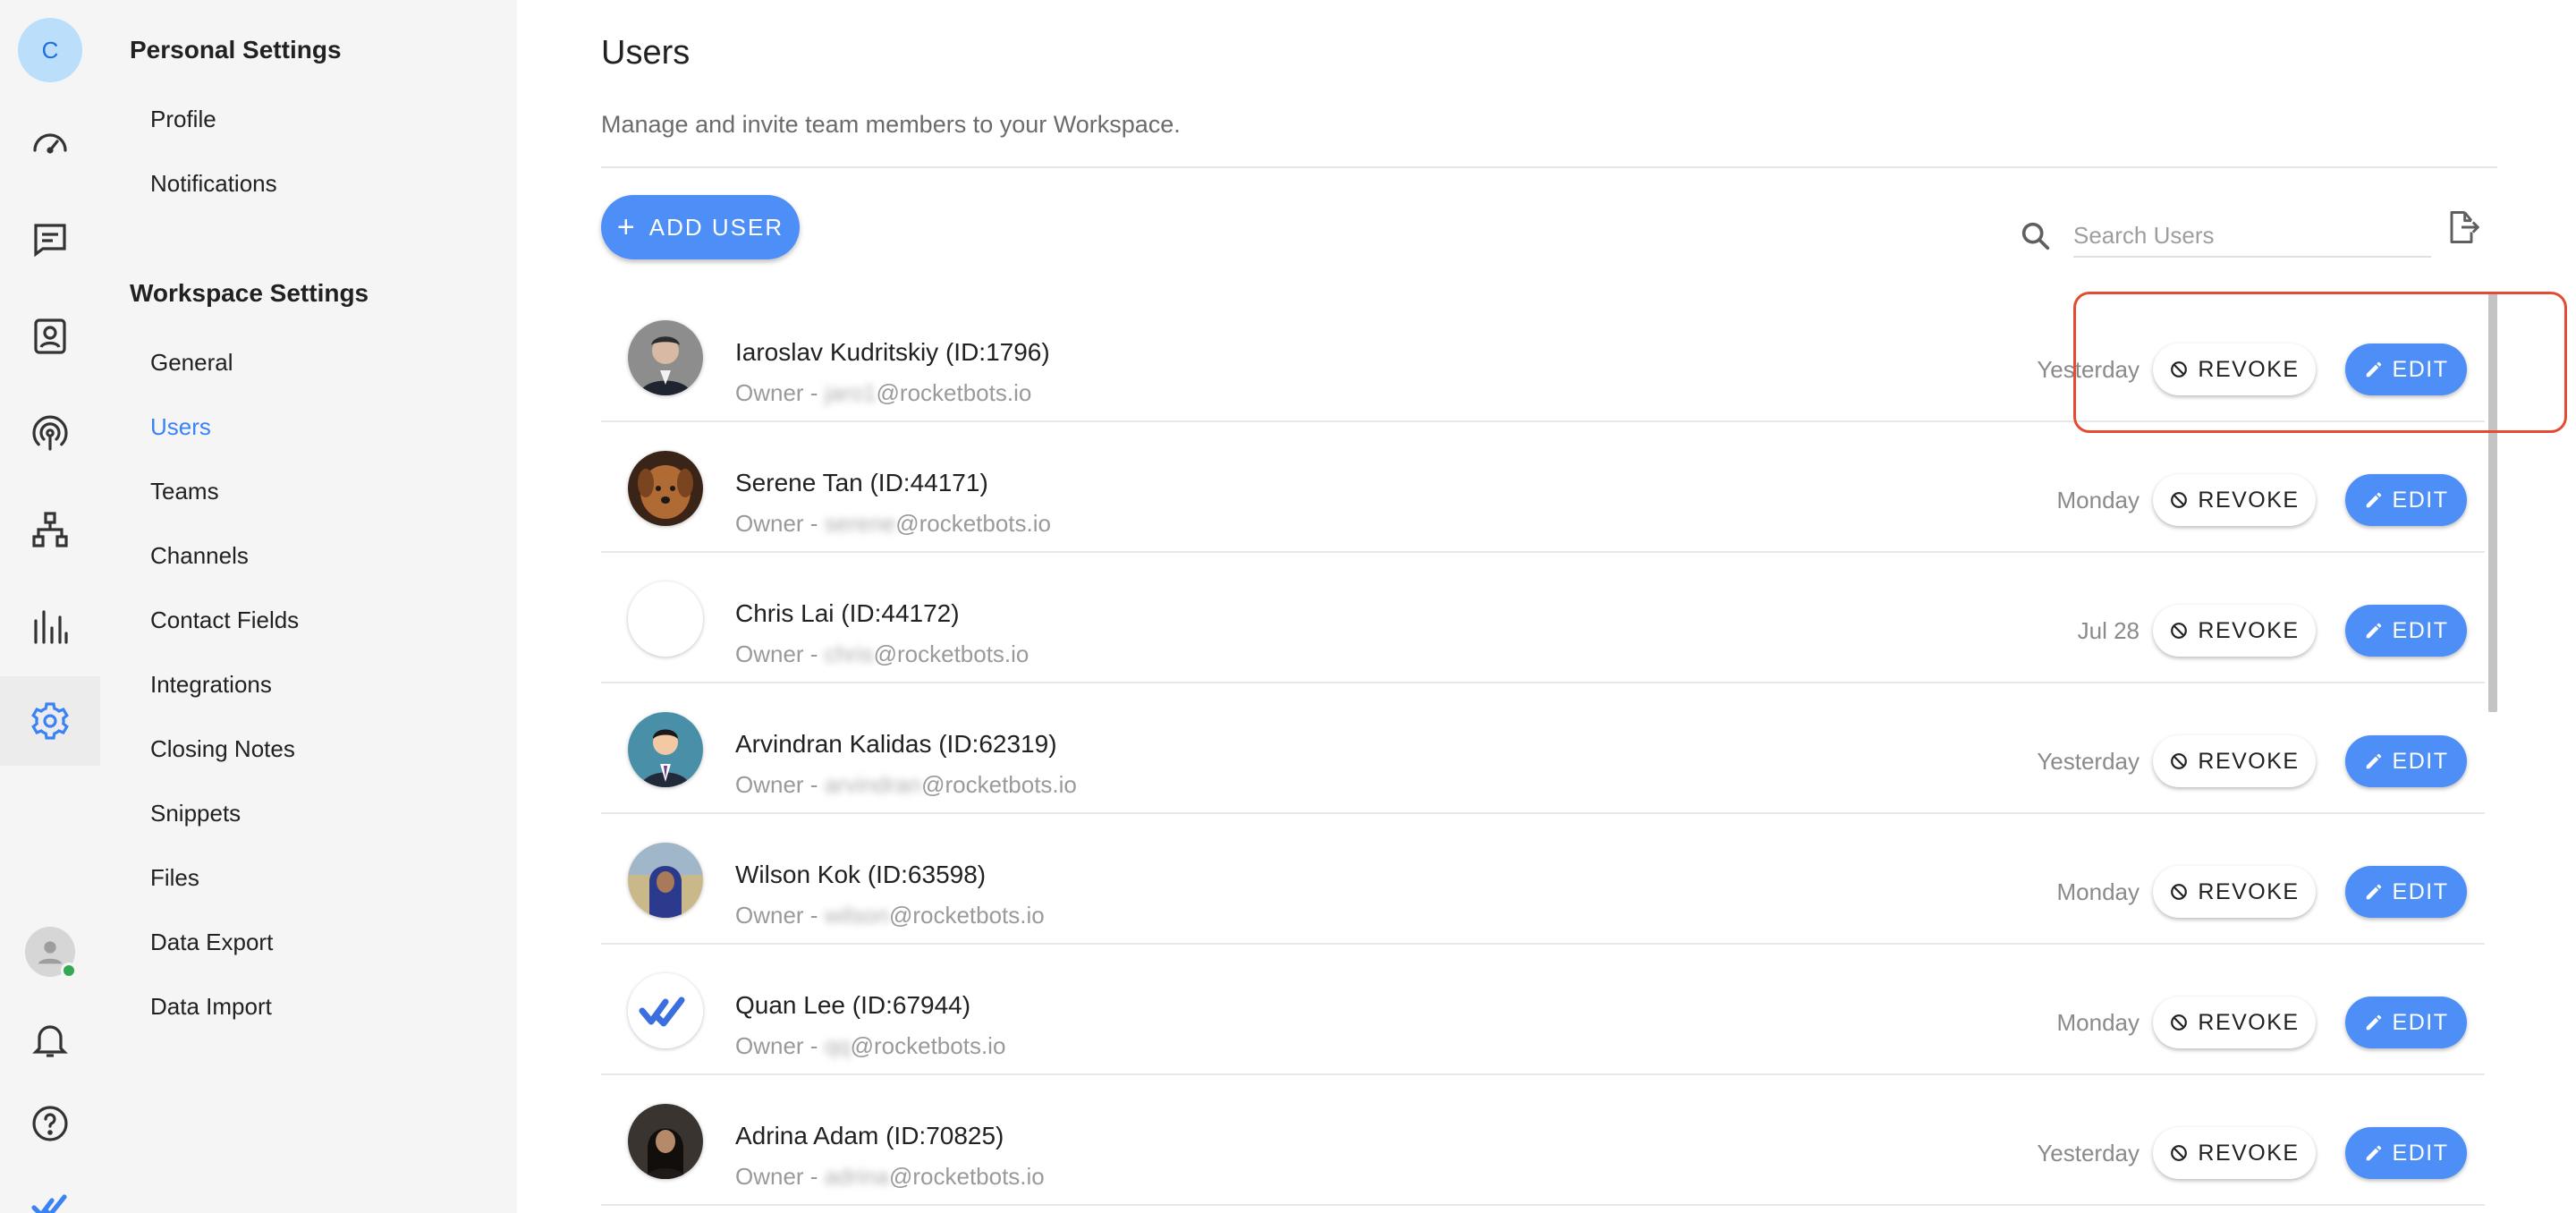  What do you see at coordinates (191, 363) in the screenshot?
I see `menu-item-general: General` at bounding box center [191, 363].